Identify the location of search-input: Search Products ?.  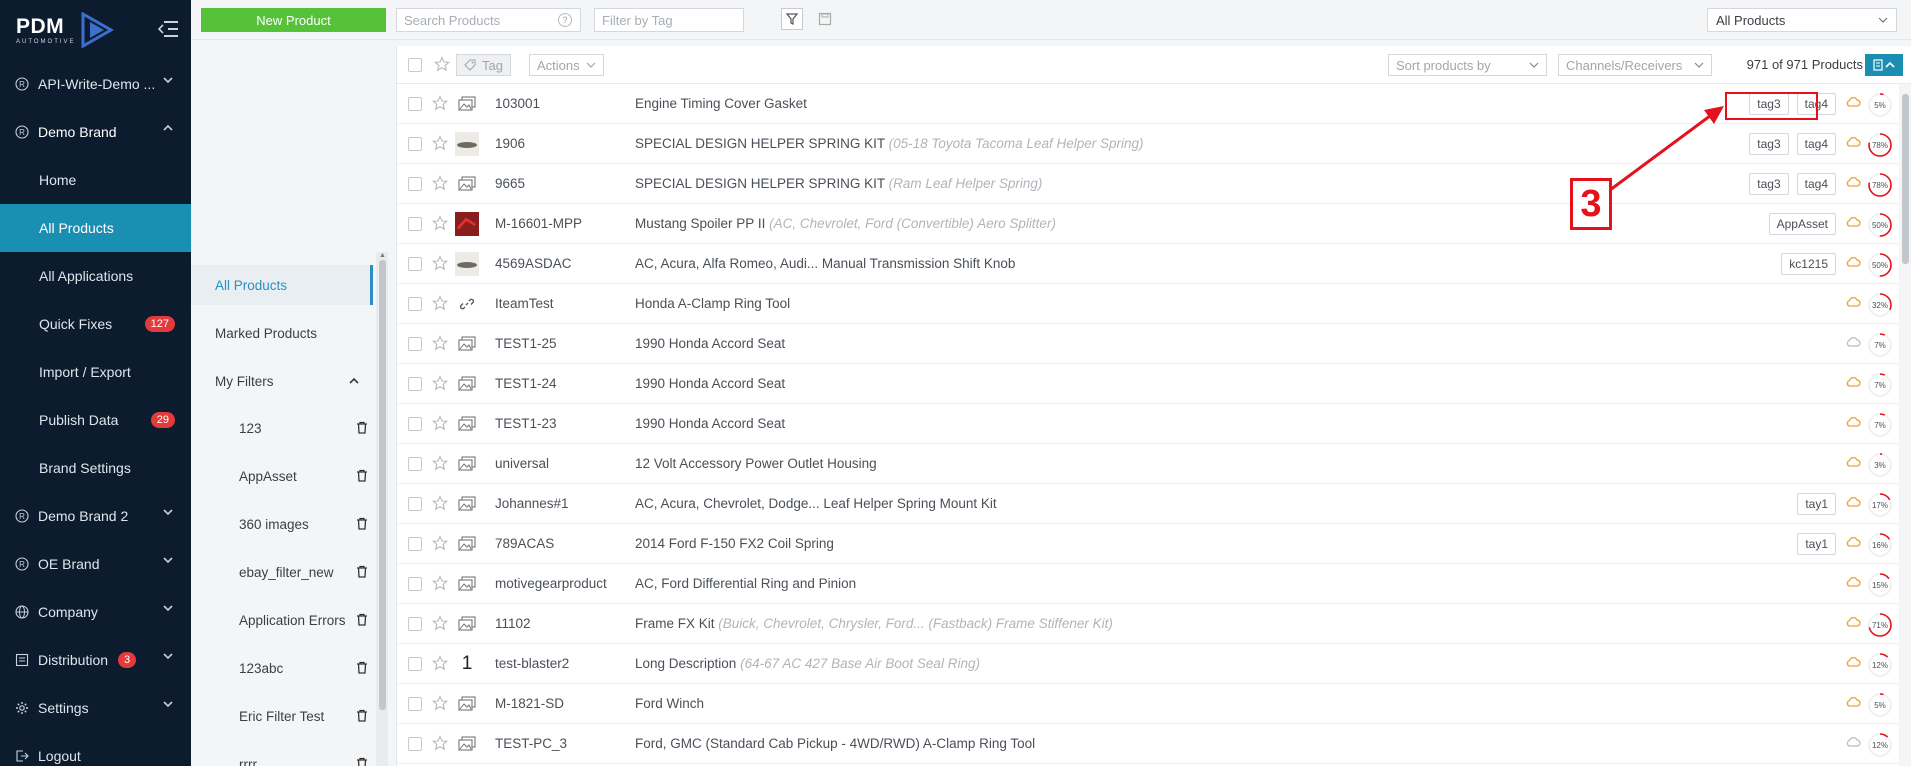
(488, 20).